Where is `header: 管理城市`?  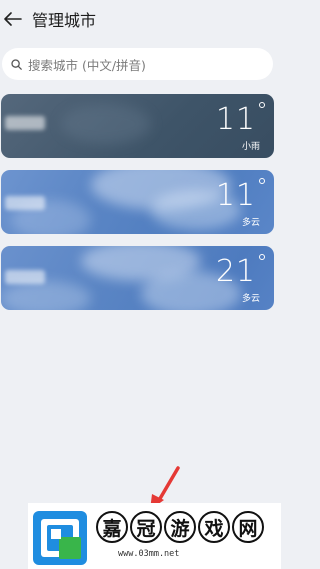
header: 管理城市 is located at coordinates (140, 19).